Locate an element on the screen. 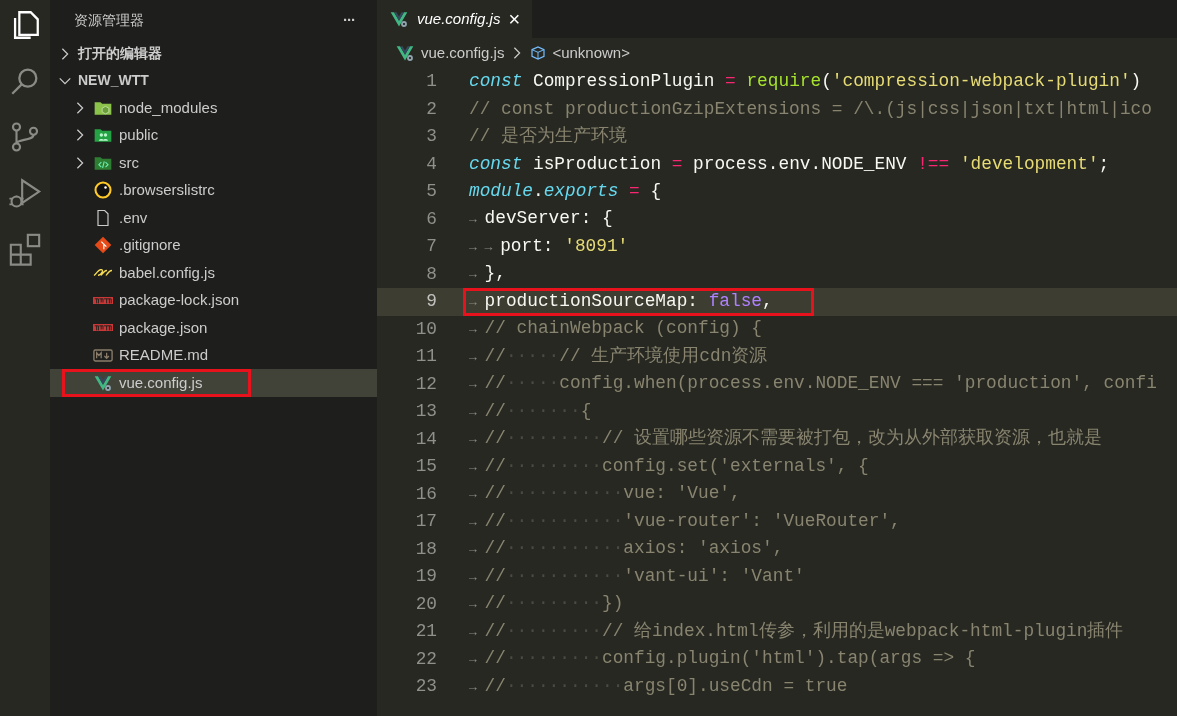  line-number: 5 is located at coordinates (431, 191).